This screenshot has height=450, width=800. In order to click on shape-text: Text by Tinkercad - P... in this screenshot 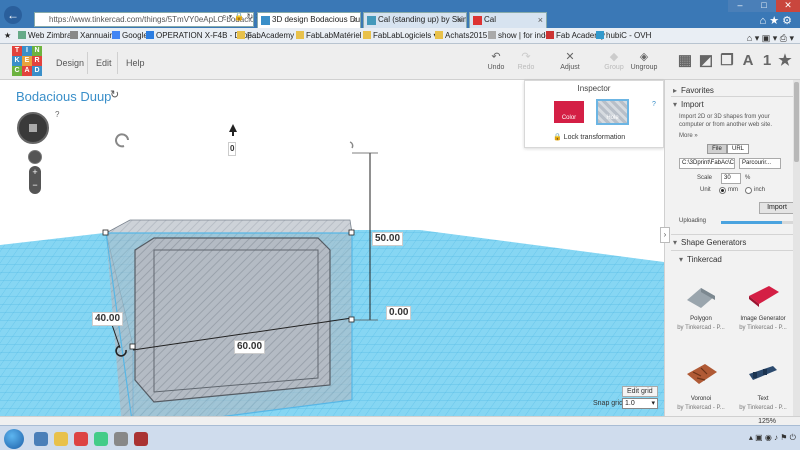, I will do `click(763, 387)`.